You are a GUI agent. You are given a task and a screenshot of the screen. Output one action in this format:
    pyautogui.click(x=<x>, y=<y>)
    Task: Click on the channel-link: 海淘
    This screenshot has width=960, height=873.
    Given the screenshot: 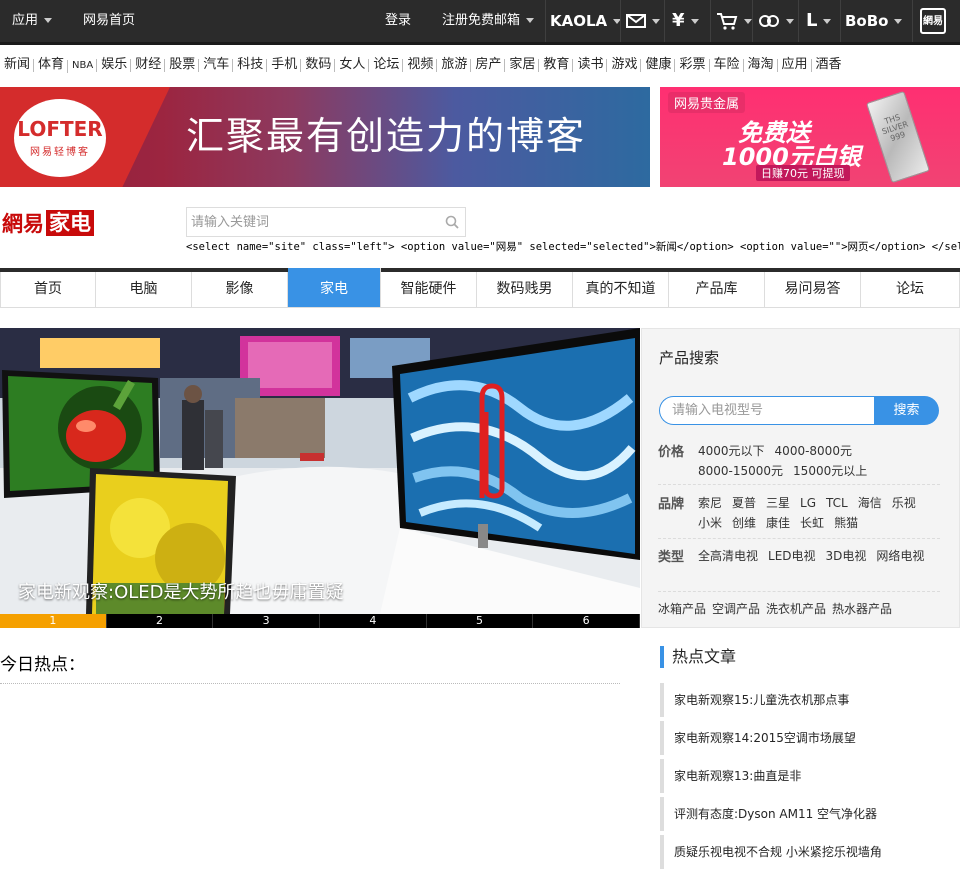 What is the action you would take?
    pyautogui.click(x=760, y=65)
    